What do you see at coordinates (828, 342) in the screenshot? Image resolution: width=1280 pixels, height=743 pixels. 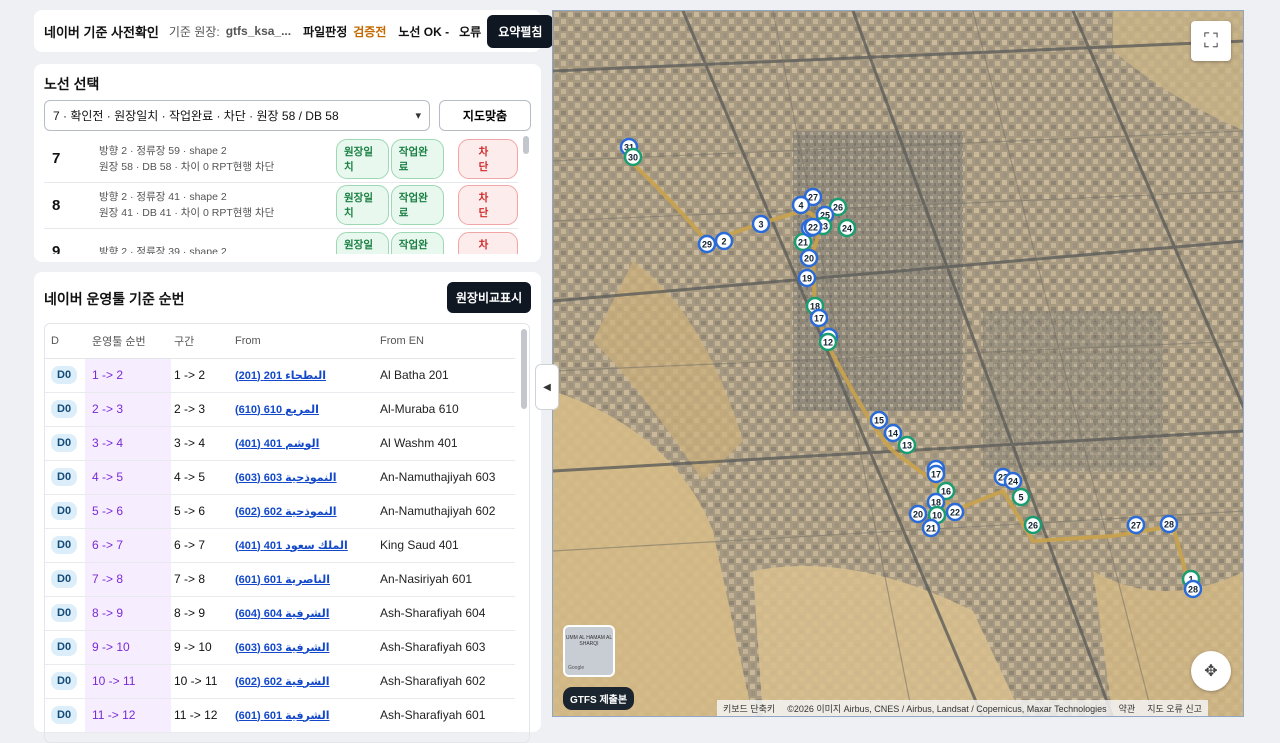 I see `stop-marker: 12` at bounding box center [828, 342].